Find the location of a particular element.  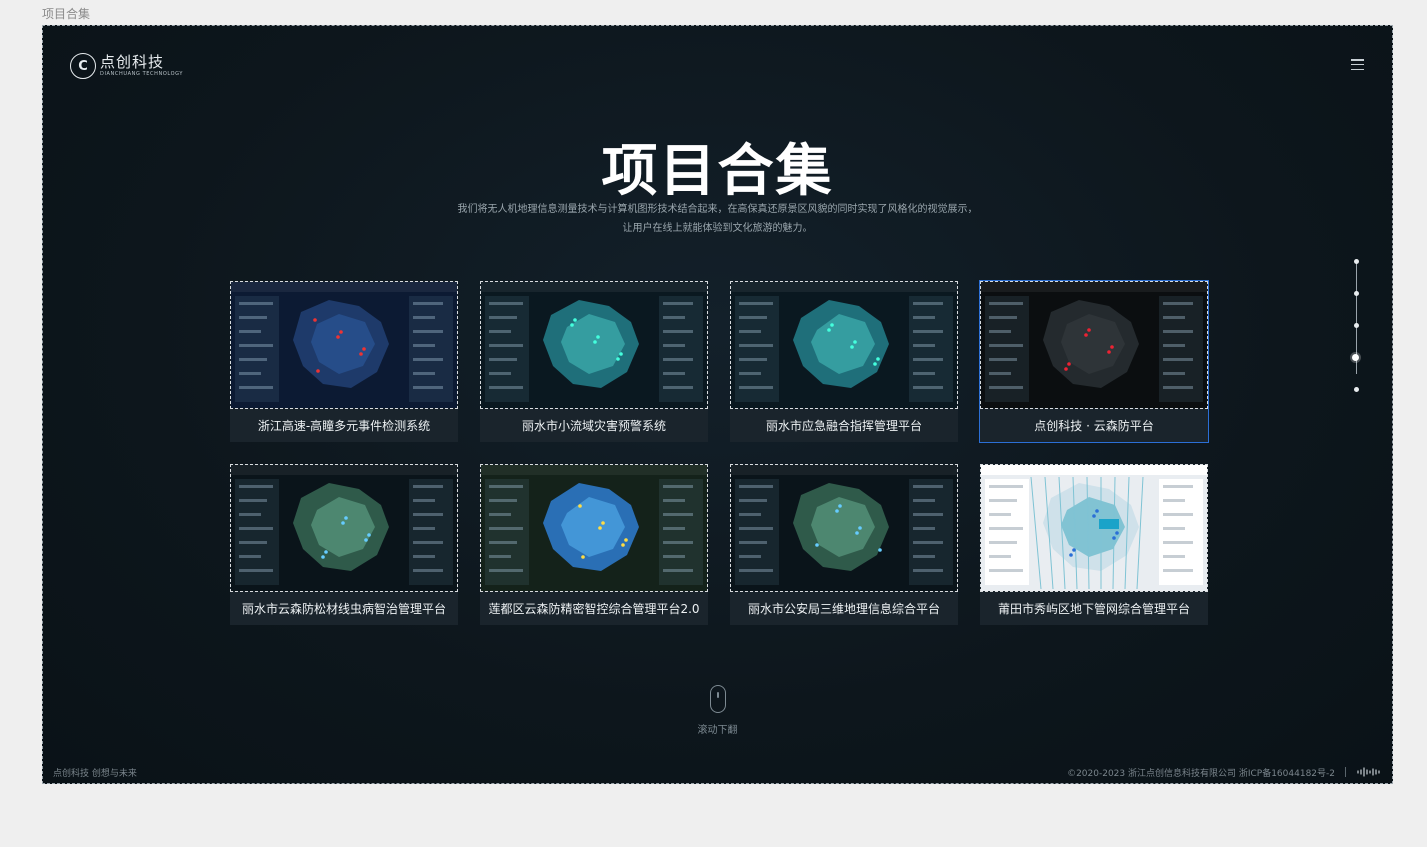

footer-slogan: 点创科技 创想与未来 is located at coordinates (95, 773).